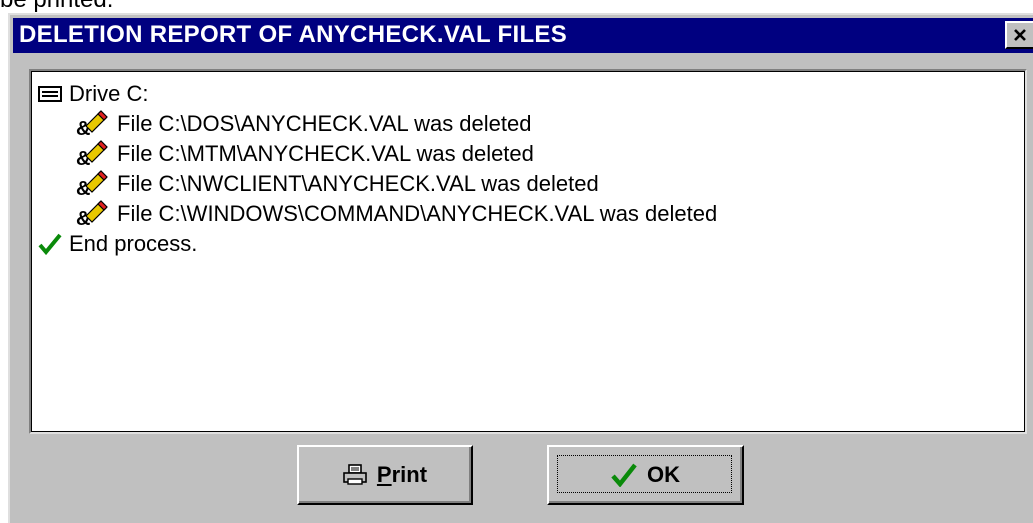 This screenshot has width=1033, height=523. I want to click on list-item-end: End process., so click(117, 244).